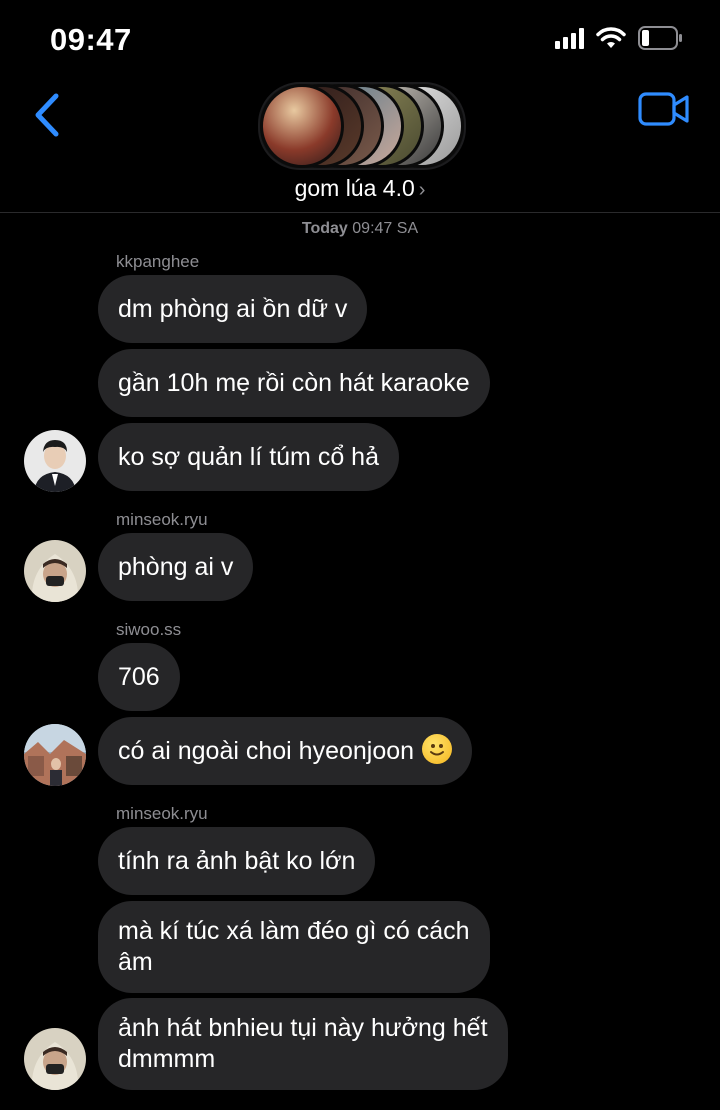 The width and height of the screenshot is (720, 1110). What do you see at coordinates (437, 749) in the screenshot?
I see `slightly-smiling-face-icon` at bounding box center [437, 749].